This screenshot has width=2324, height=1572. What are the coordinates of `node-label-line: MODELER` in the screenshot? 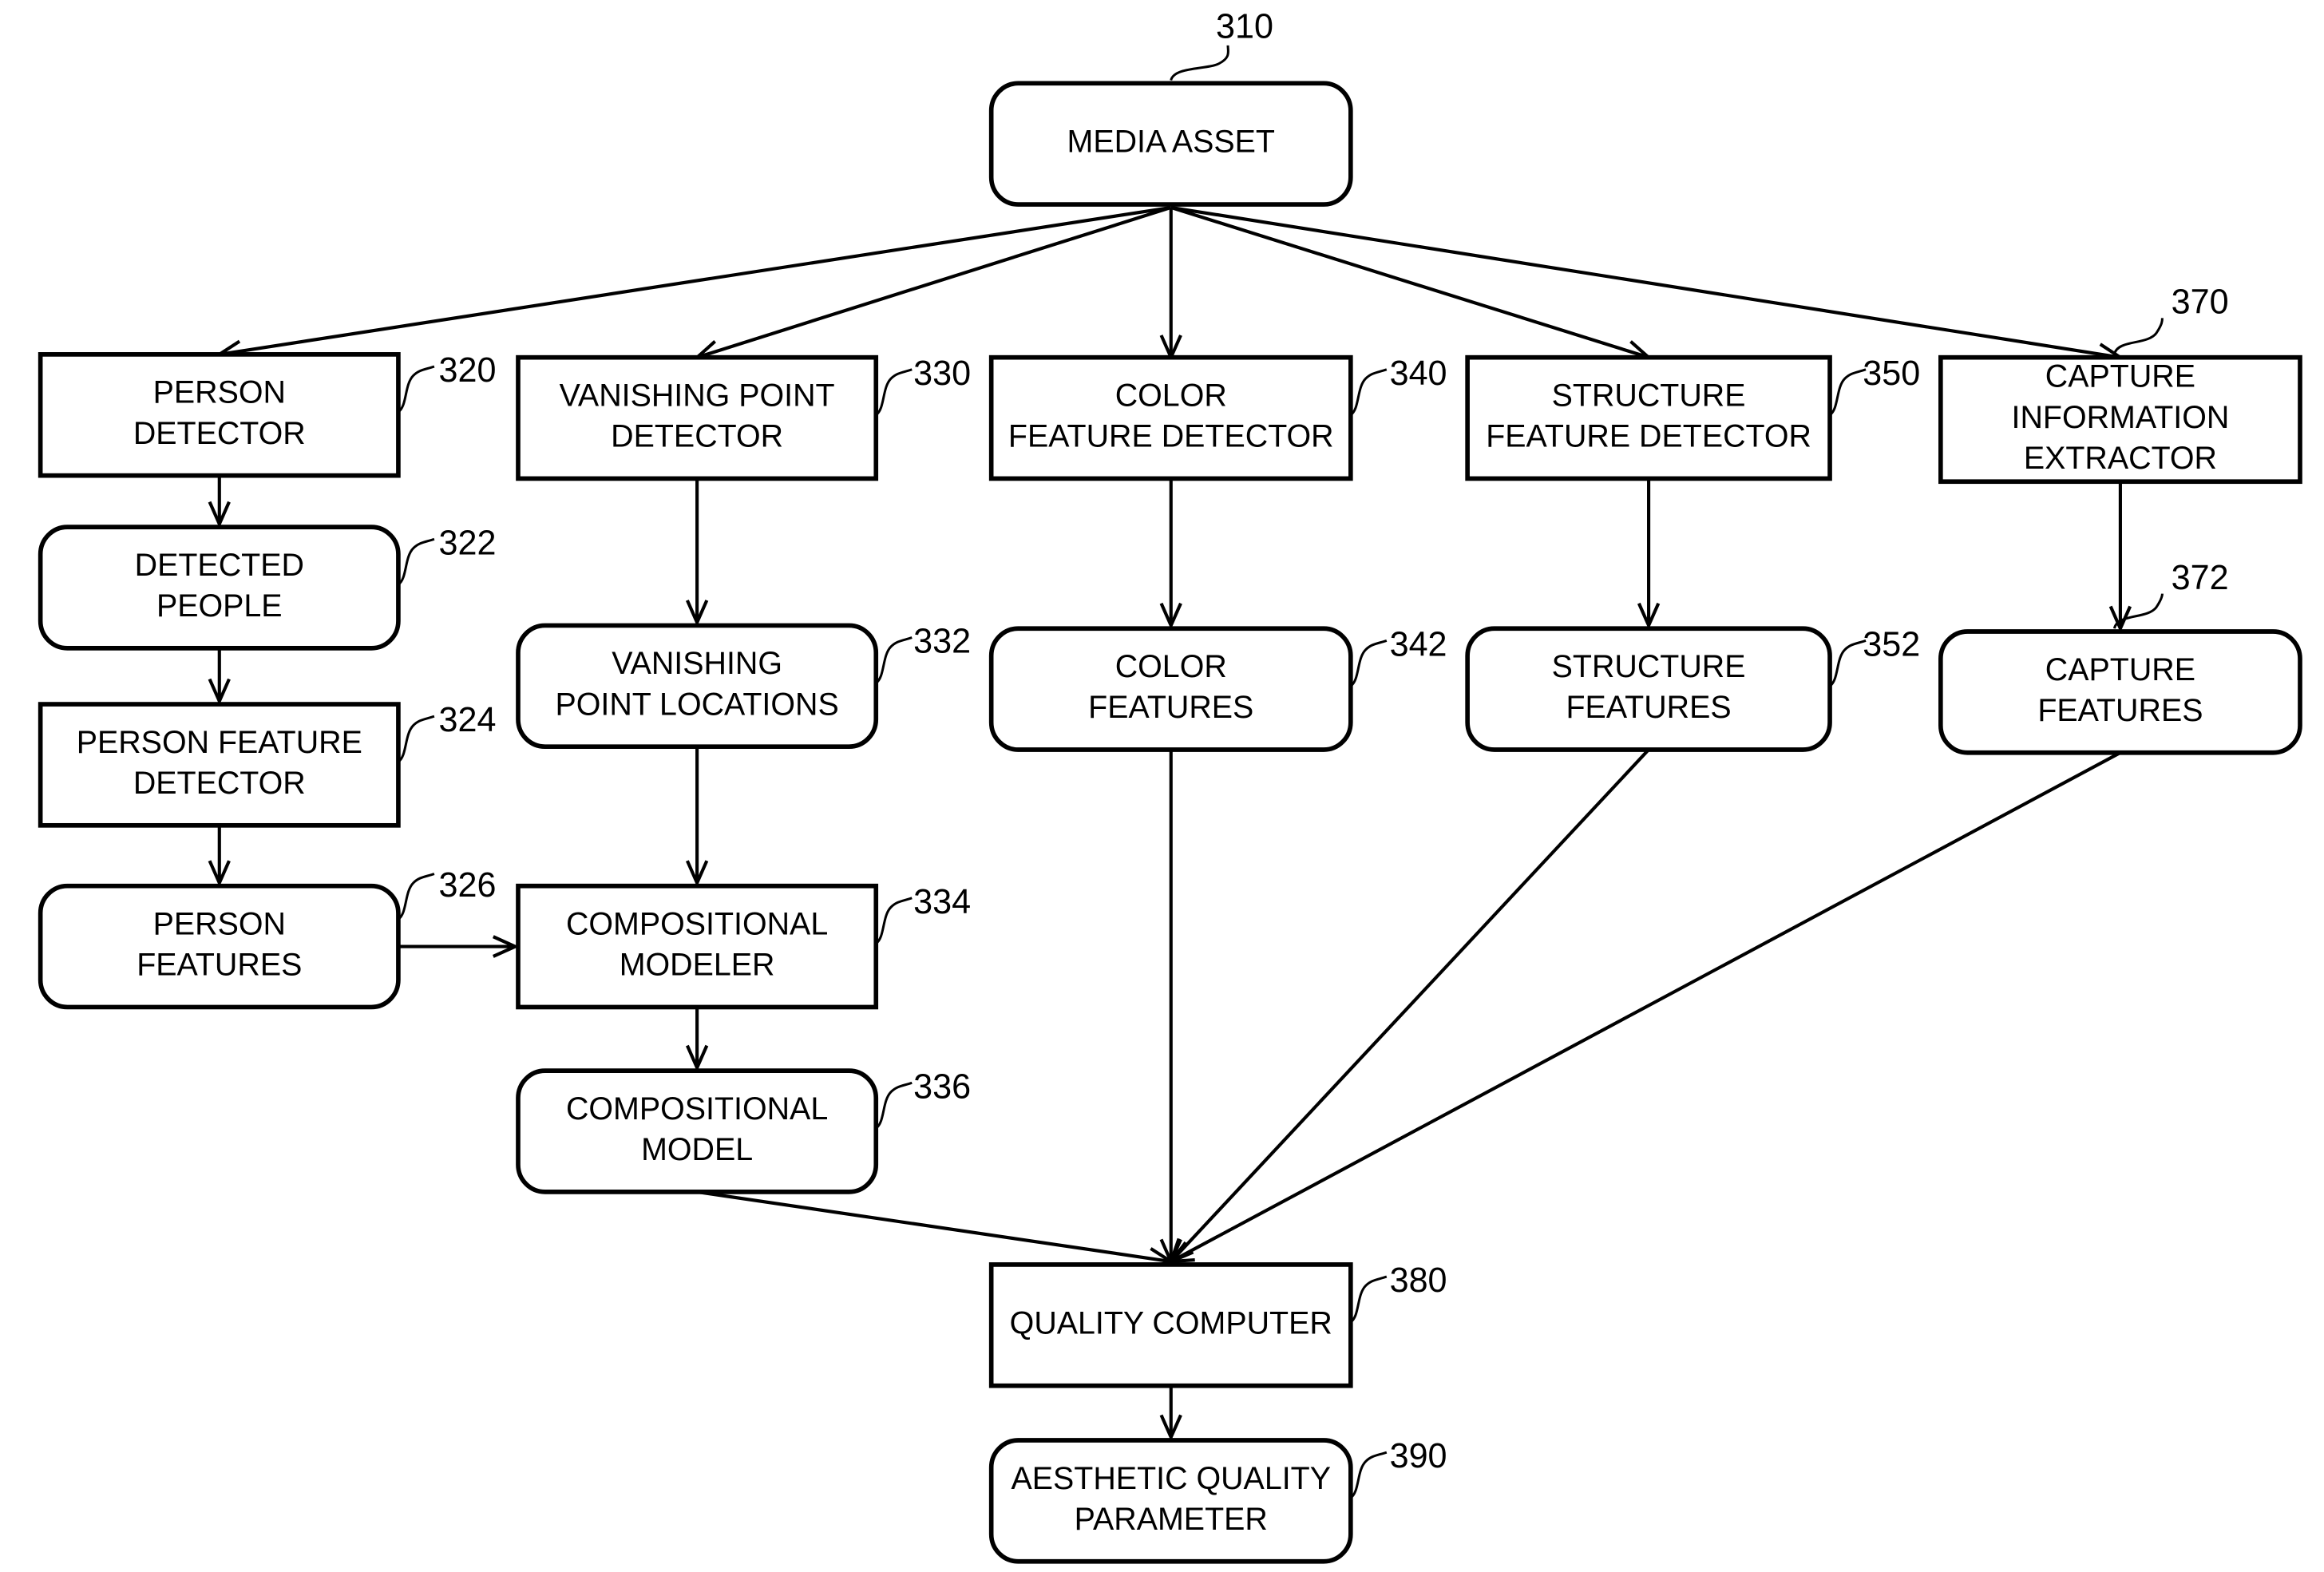 It's located at (697, 965).